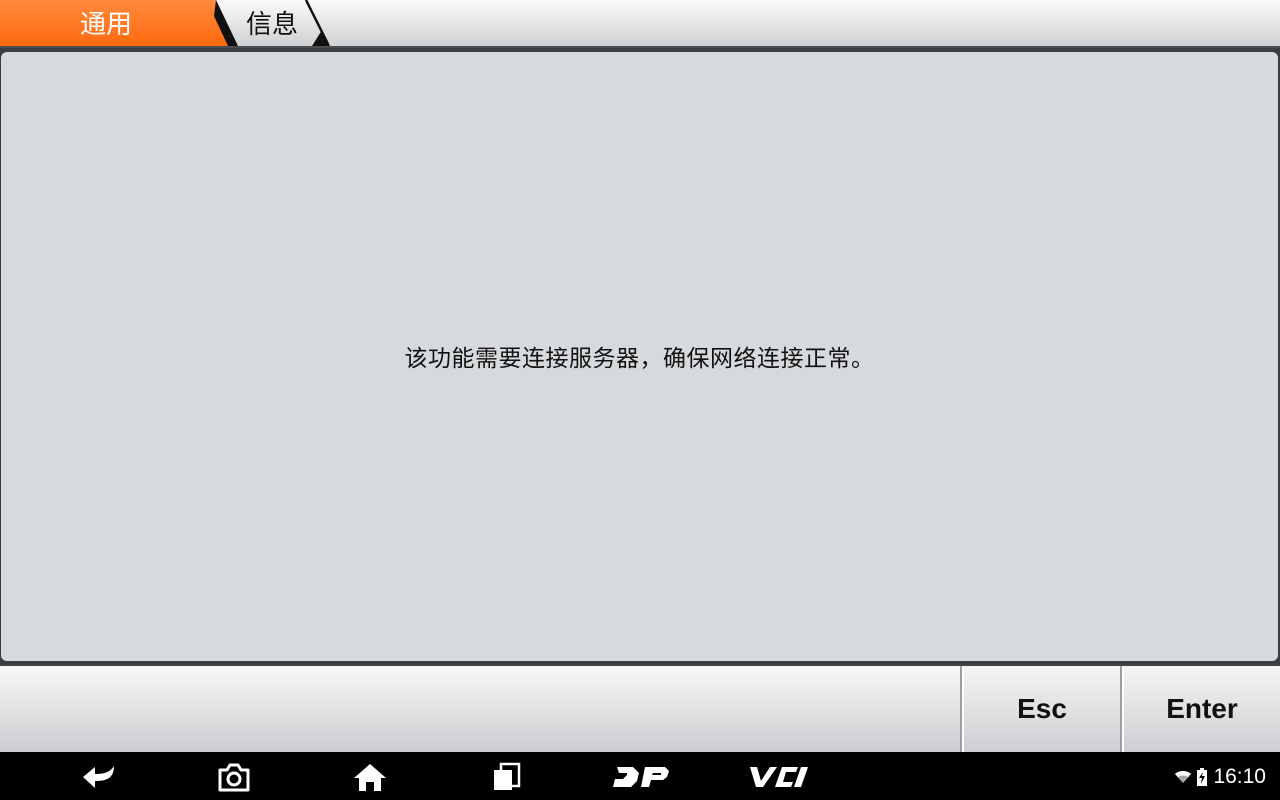  I want to click on esc-button: Esc, so click(1041, 709).